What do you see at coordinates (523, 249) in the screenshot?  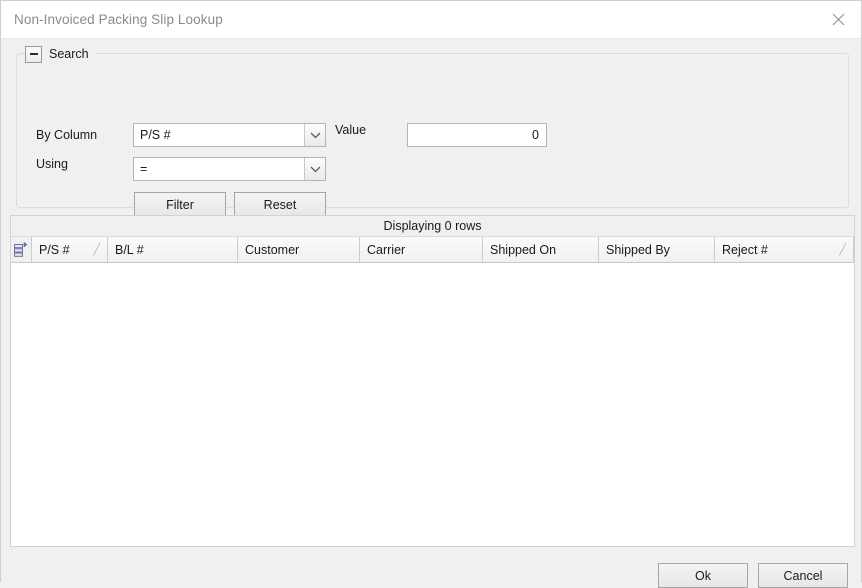 I see `grid-column-label: Shipped On` at bounding box center [523, 249].